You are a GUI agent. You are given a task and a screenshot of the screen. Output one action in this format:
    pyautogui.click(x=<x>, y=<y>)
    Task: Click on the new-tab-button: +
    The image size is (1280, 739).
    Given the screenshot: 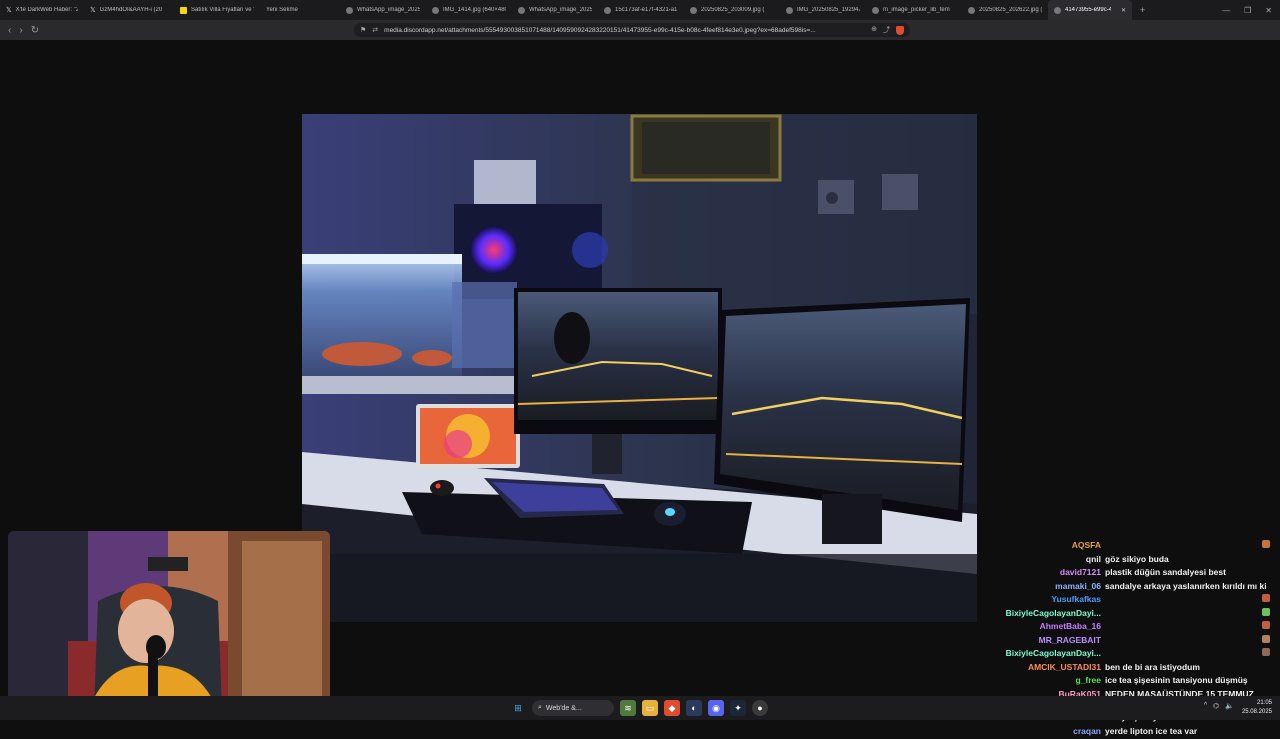 What is the action you would take?
    pyautogui.click(x=1142, y=10)
    